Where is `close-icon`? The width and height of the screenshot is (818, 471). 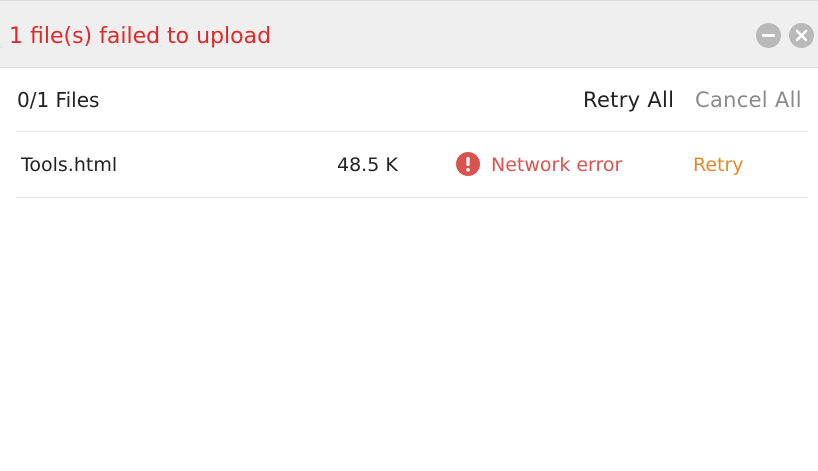
close-icon is located at coordinates (801, 35).